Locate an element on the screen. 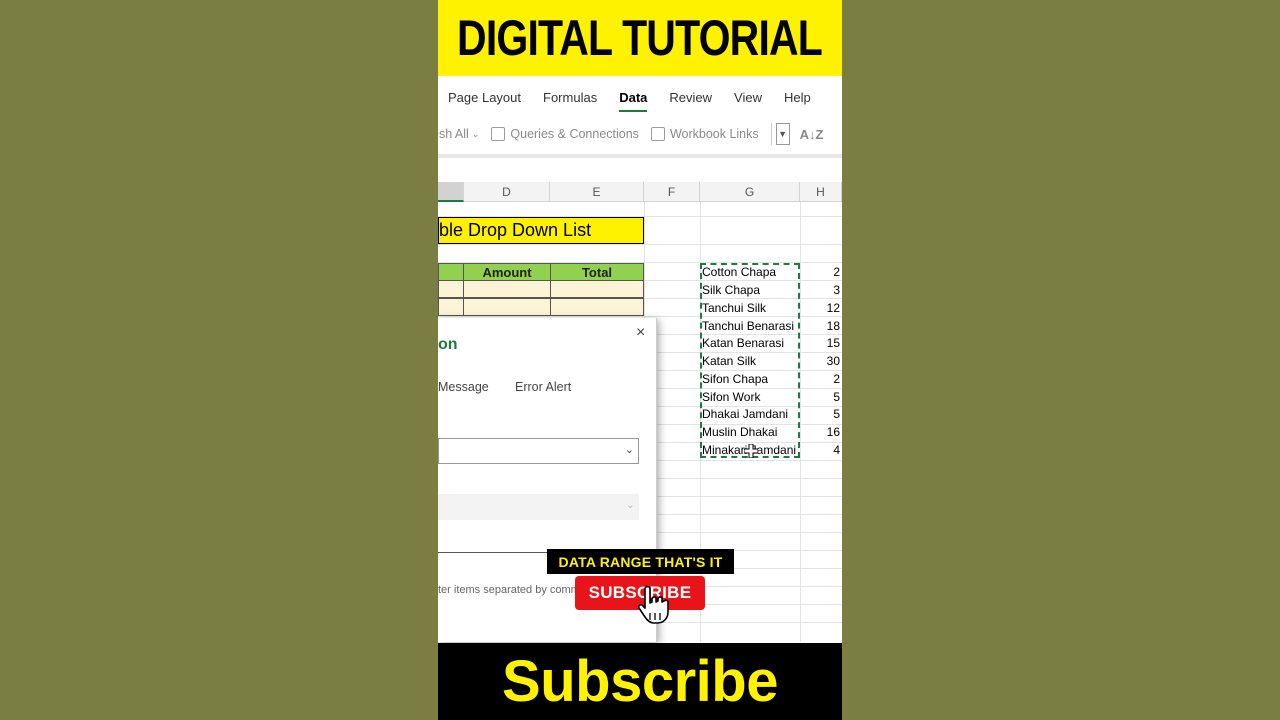 Image resolution: width=1280 pixels, height=720 pixels. video-caption: DATA RANGE THAT'S IT is located at coordinates (640, 561).